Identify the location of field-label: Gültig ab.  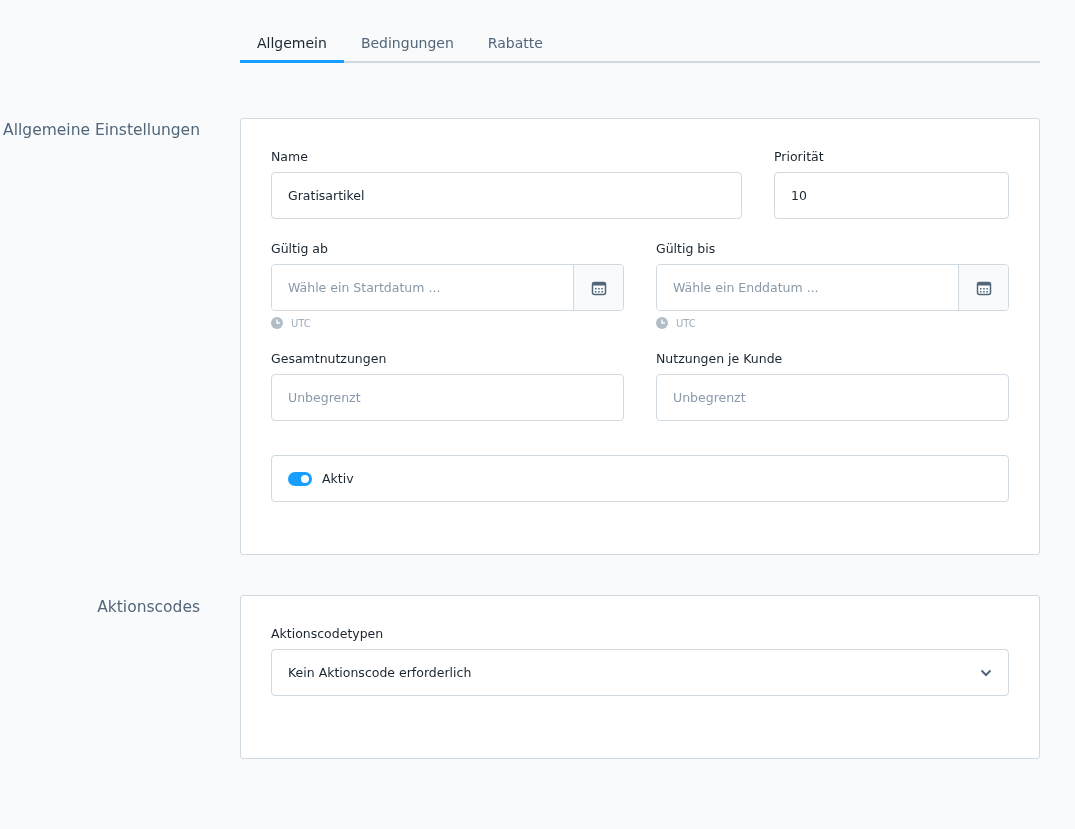
(300, 248).